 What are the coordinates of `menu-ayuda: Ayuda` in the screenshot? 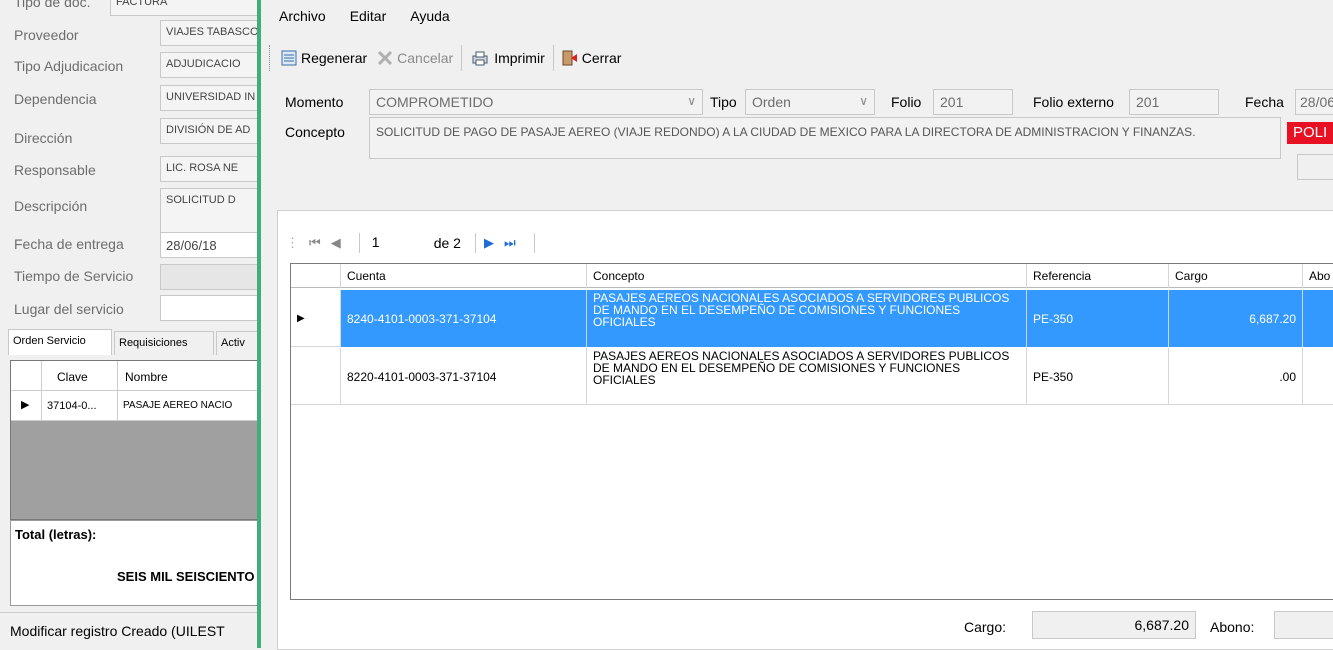 It's located at (429, 19).